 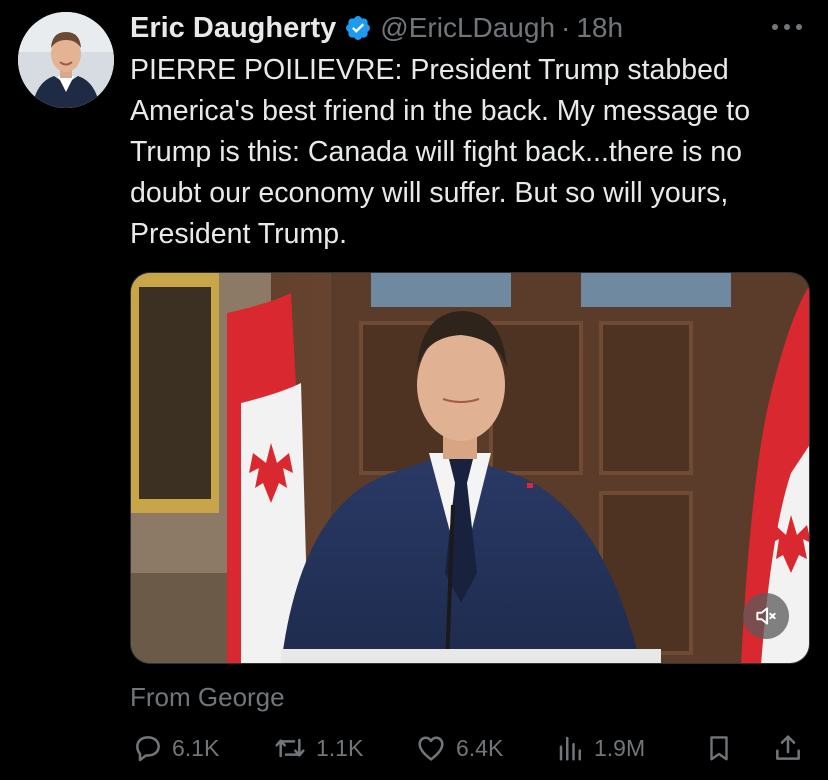 I want to click on timestamp: 18h, so click(x=599, y=28).